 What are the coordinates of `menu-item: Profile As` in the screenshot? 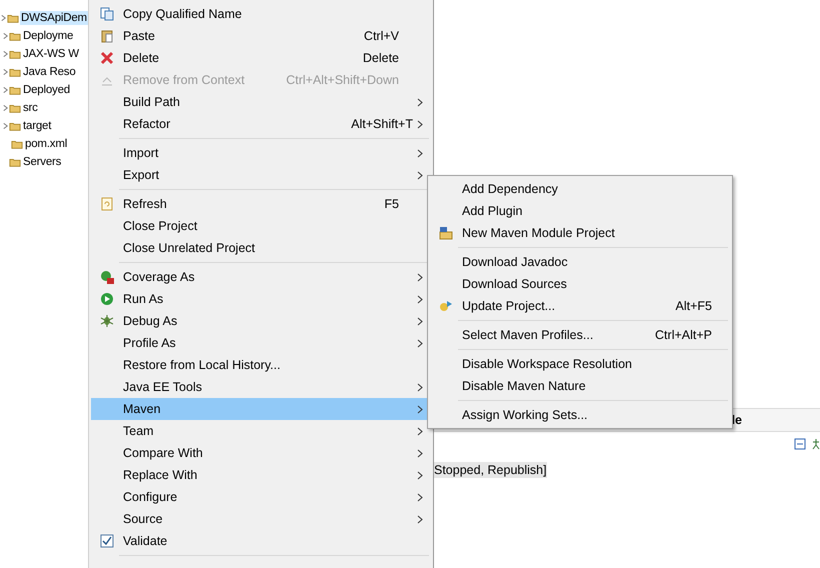 It's located at (261, 343).